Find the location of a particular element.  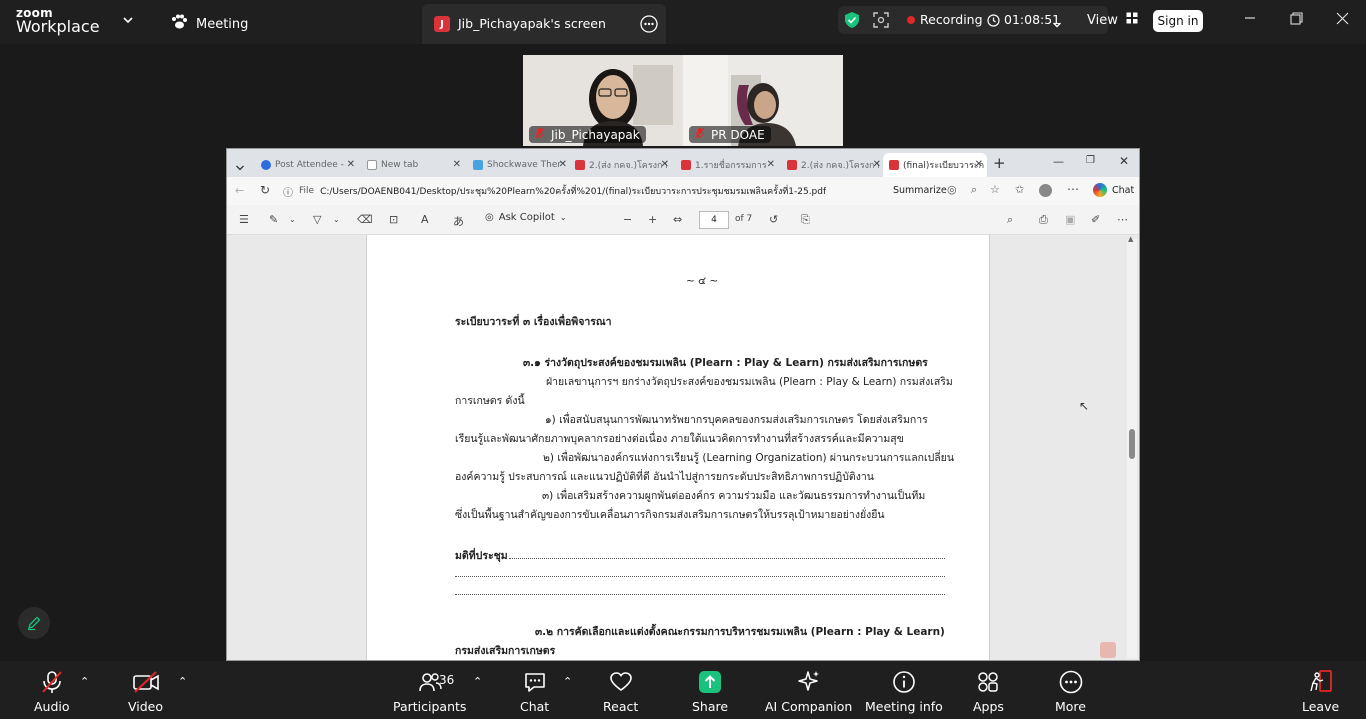

audio-button: Audio is located at coordinates (52, 691).